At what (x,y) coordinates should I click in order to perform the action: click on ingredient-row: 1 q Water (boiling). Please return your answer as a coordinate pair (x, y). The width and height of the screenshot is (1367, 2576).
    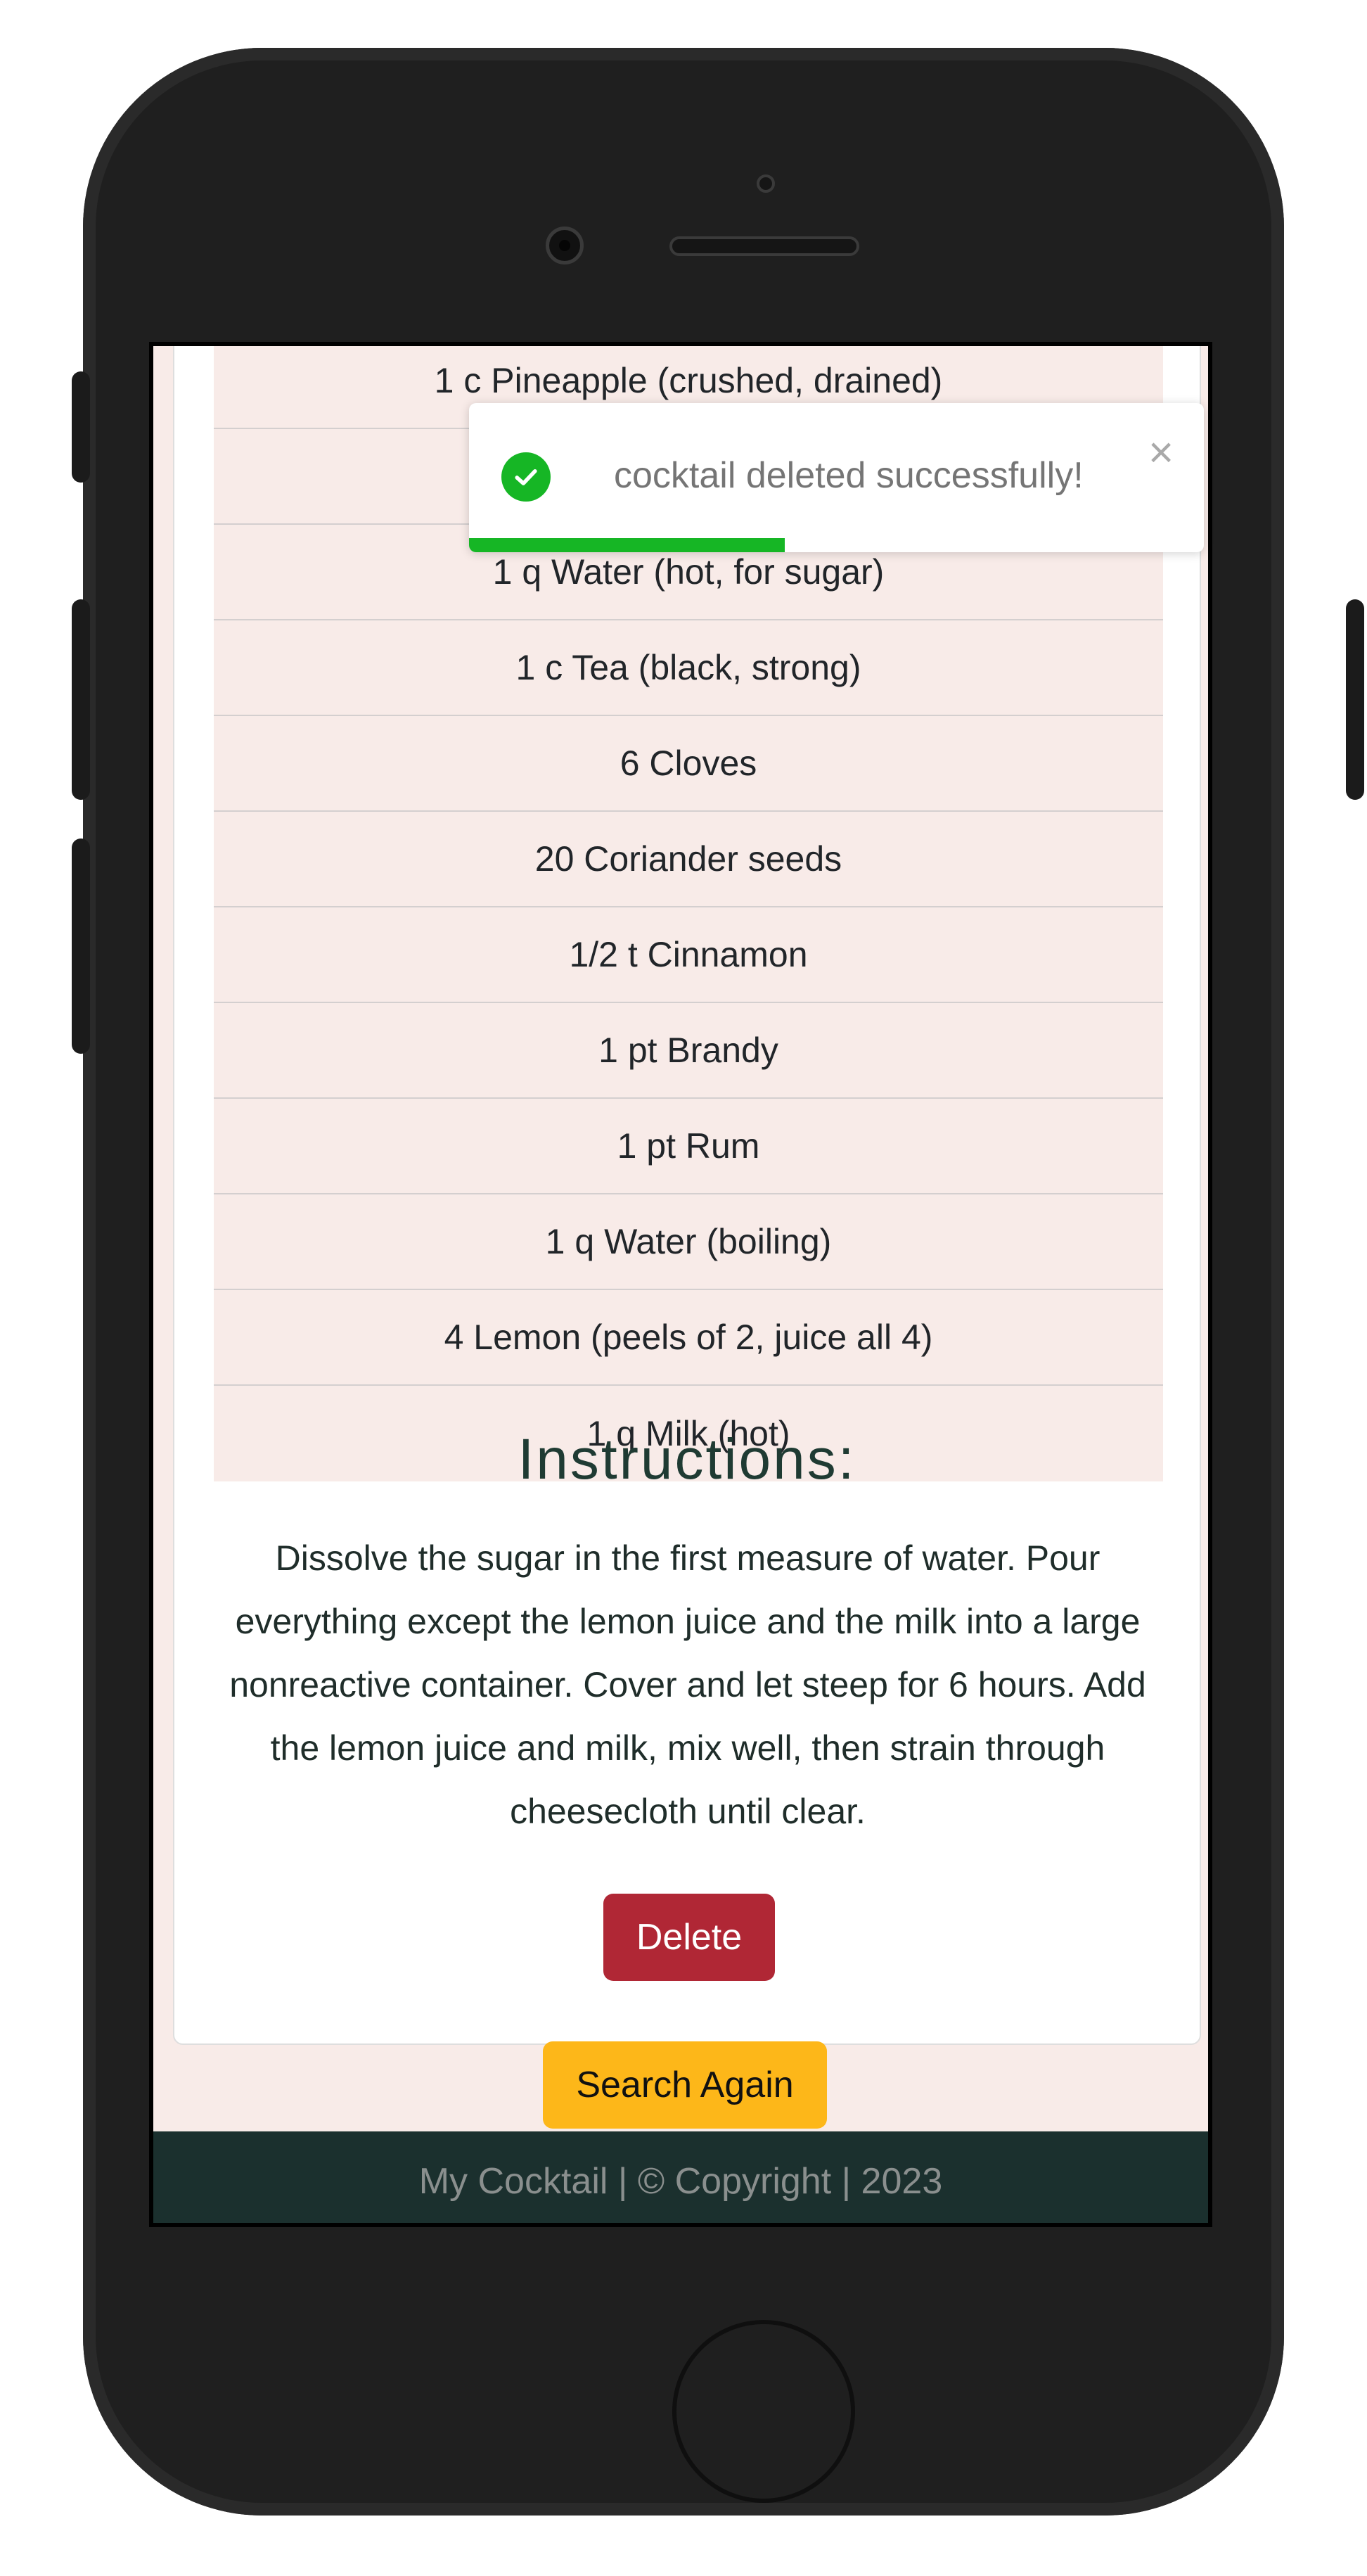
    Looking at the image, I should click on (688, 1242).